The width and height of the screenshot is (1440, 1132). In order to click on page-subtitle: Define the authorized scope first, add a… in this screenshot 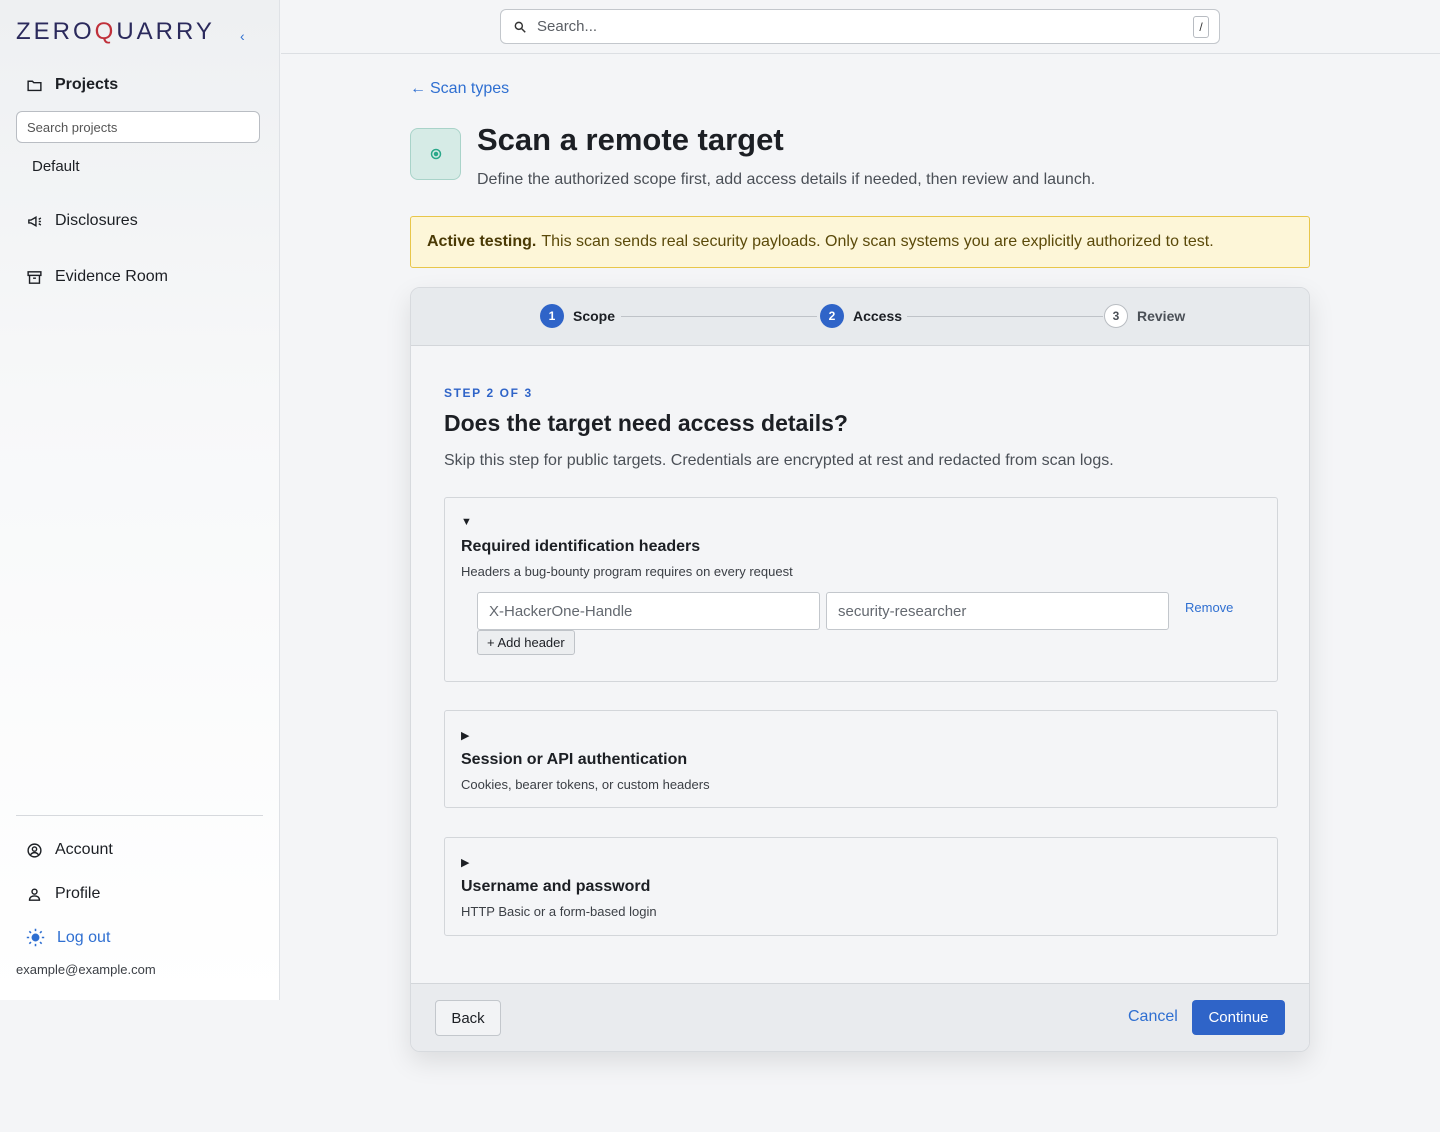, I will do `click(786, 179)`.